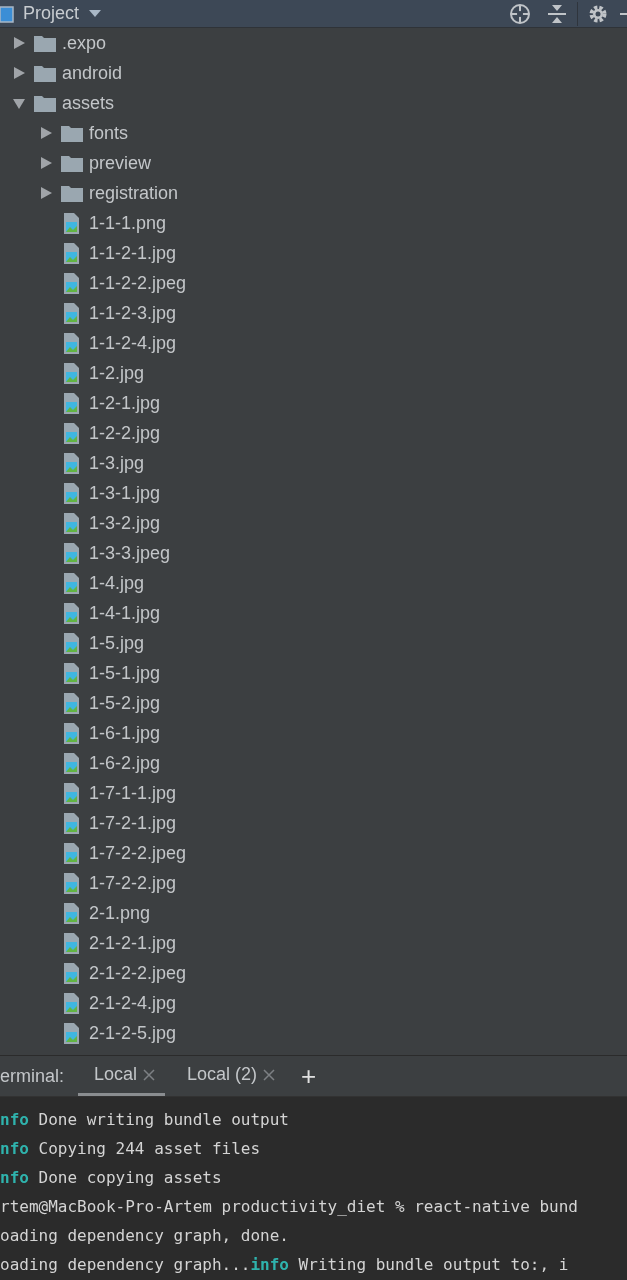 This screenshot has width=627, height=1280. What do you see at coordinates (138, 283) in the screenshot?
I see `file-name: 1-1-2-2.jpeg` at bounding box center [138, 283].